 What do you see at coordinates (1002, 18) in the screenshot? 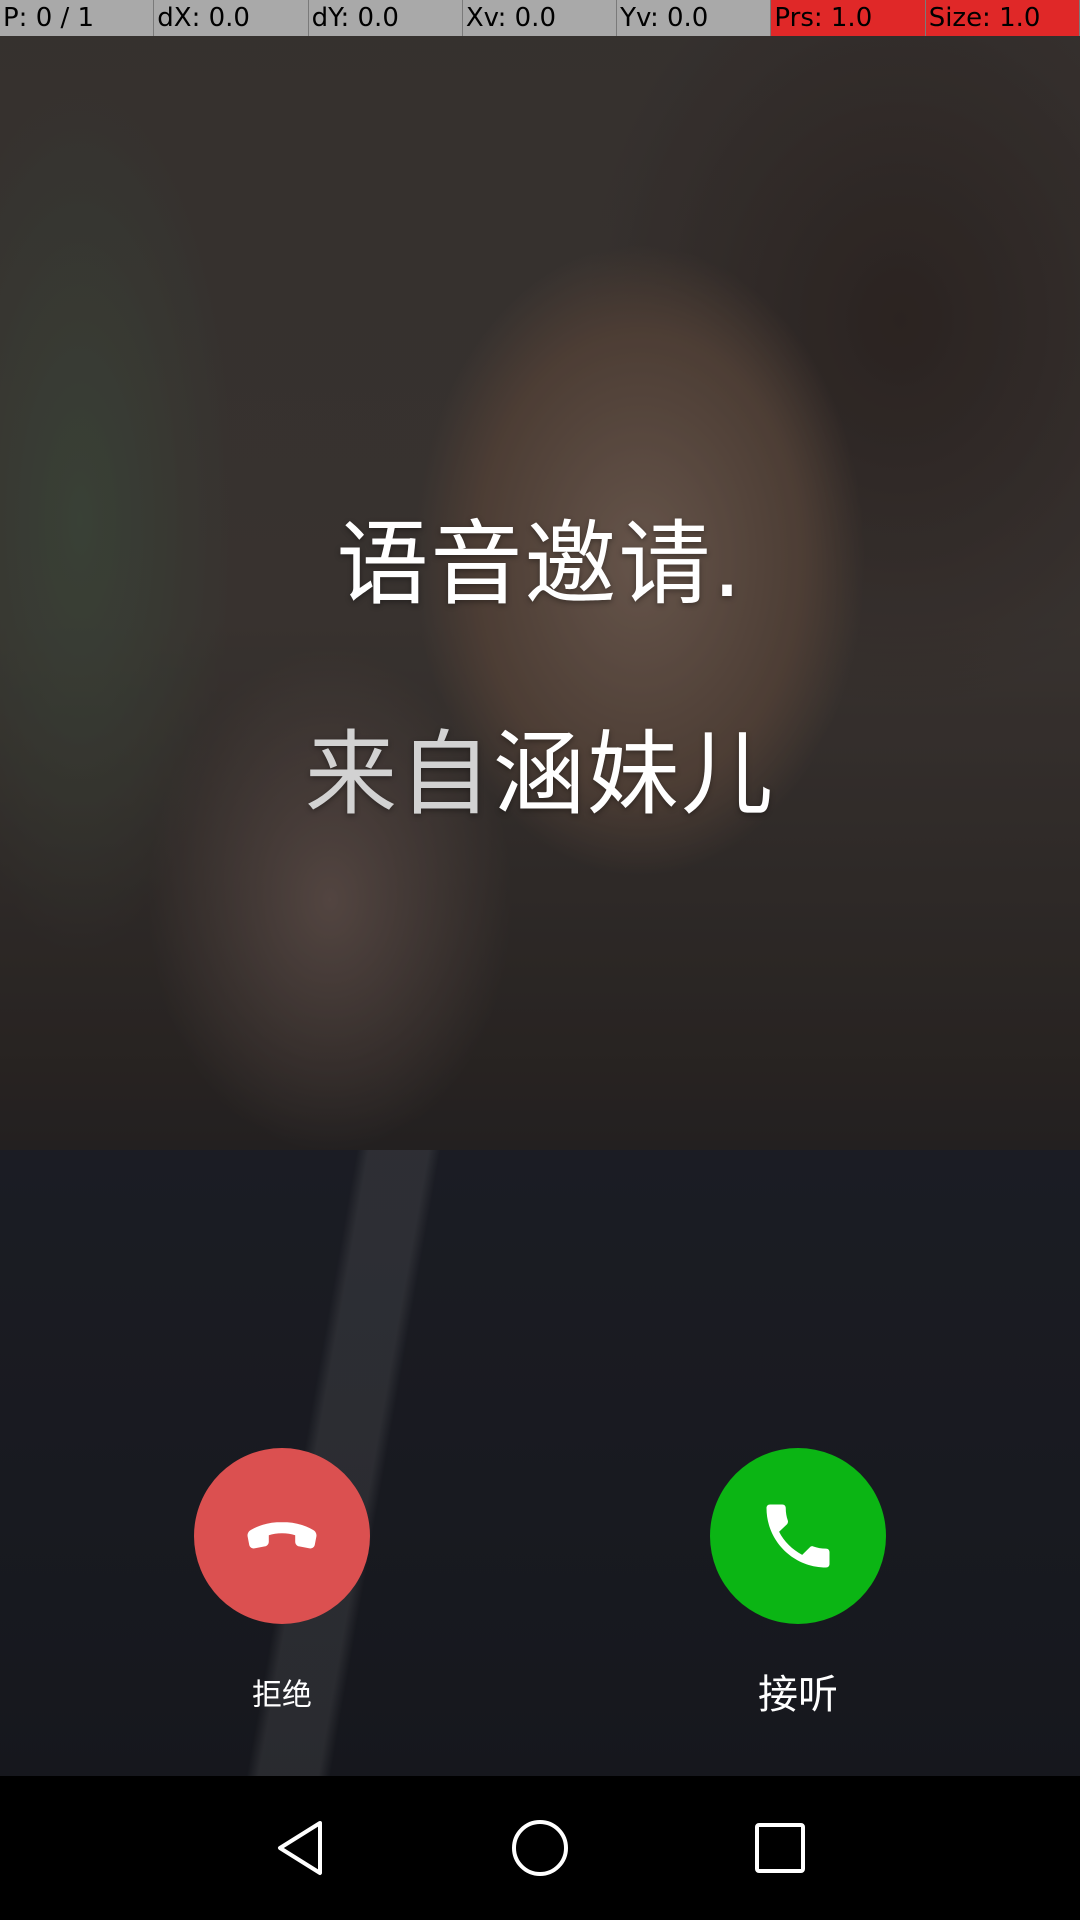
I see `debug-size: Size: 1.0` at bounding box center [1002, 18].